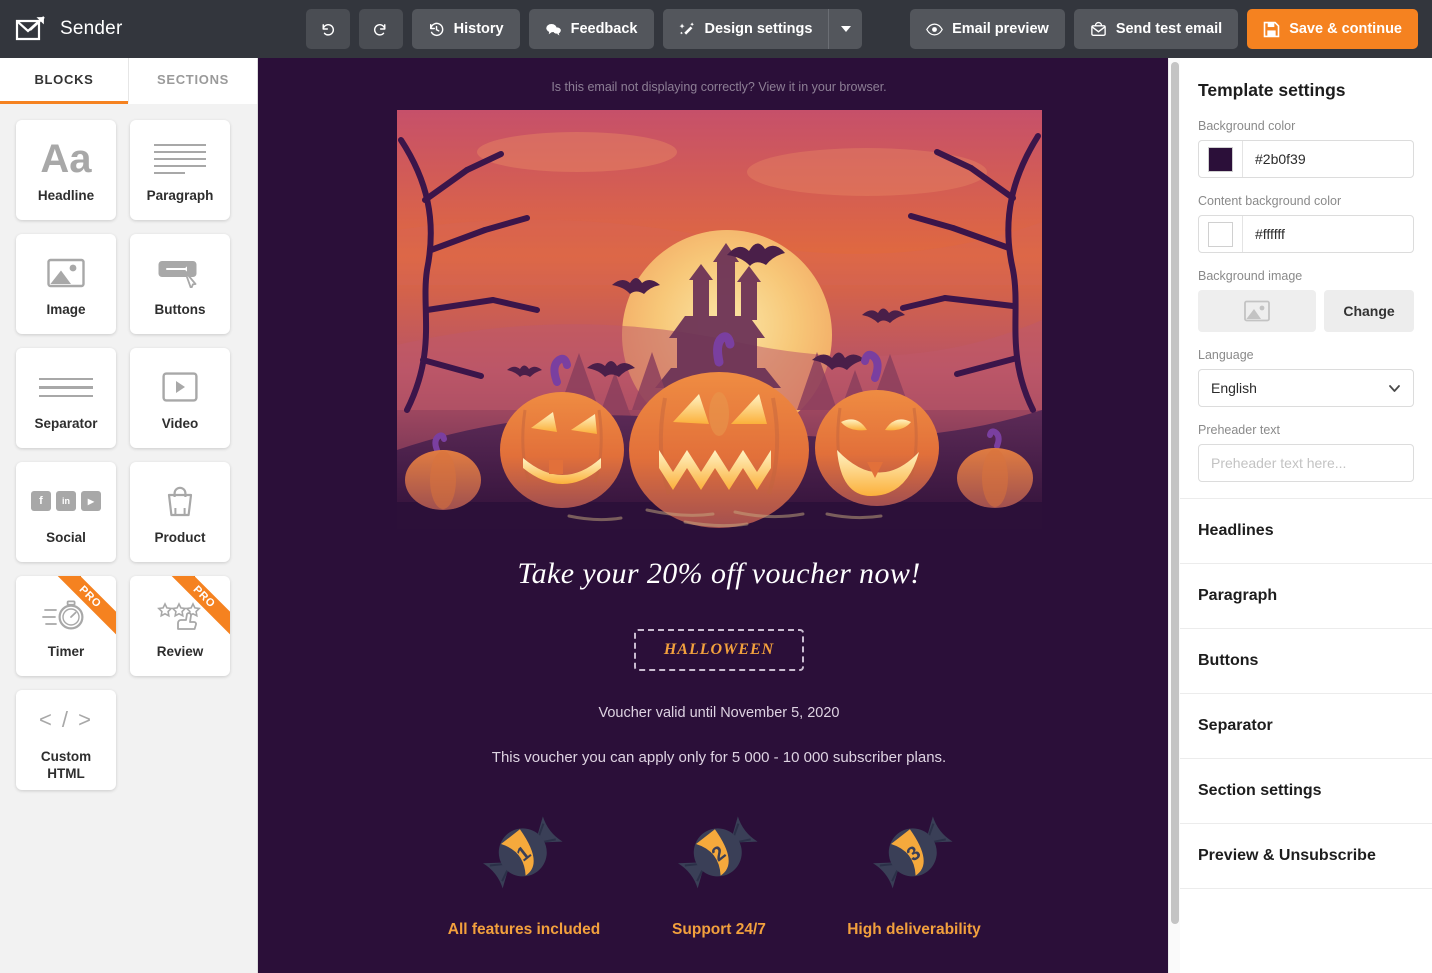  I want to click on content-background-color-swatch-cell, so click(1221, 234).